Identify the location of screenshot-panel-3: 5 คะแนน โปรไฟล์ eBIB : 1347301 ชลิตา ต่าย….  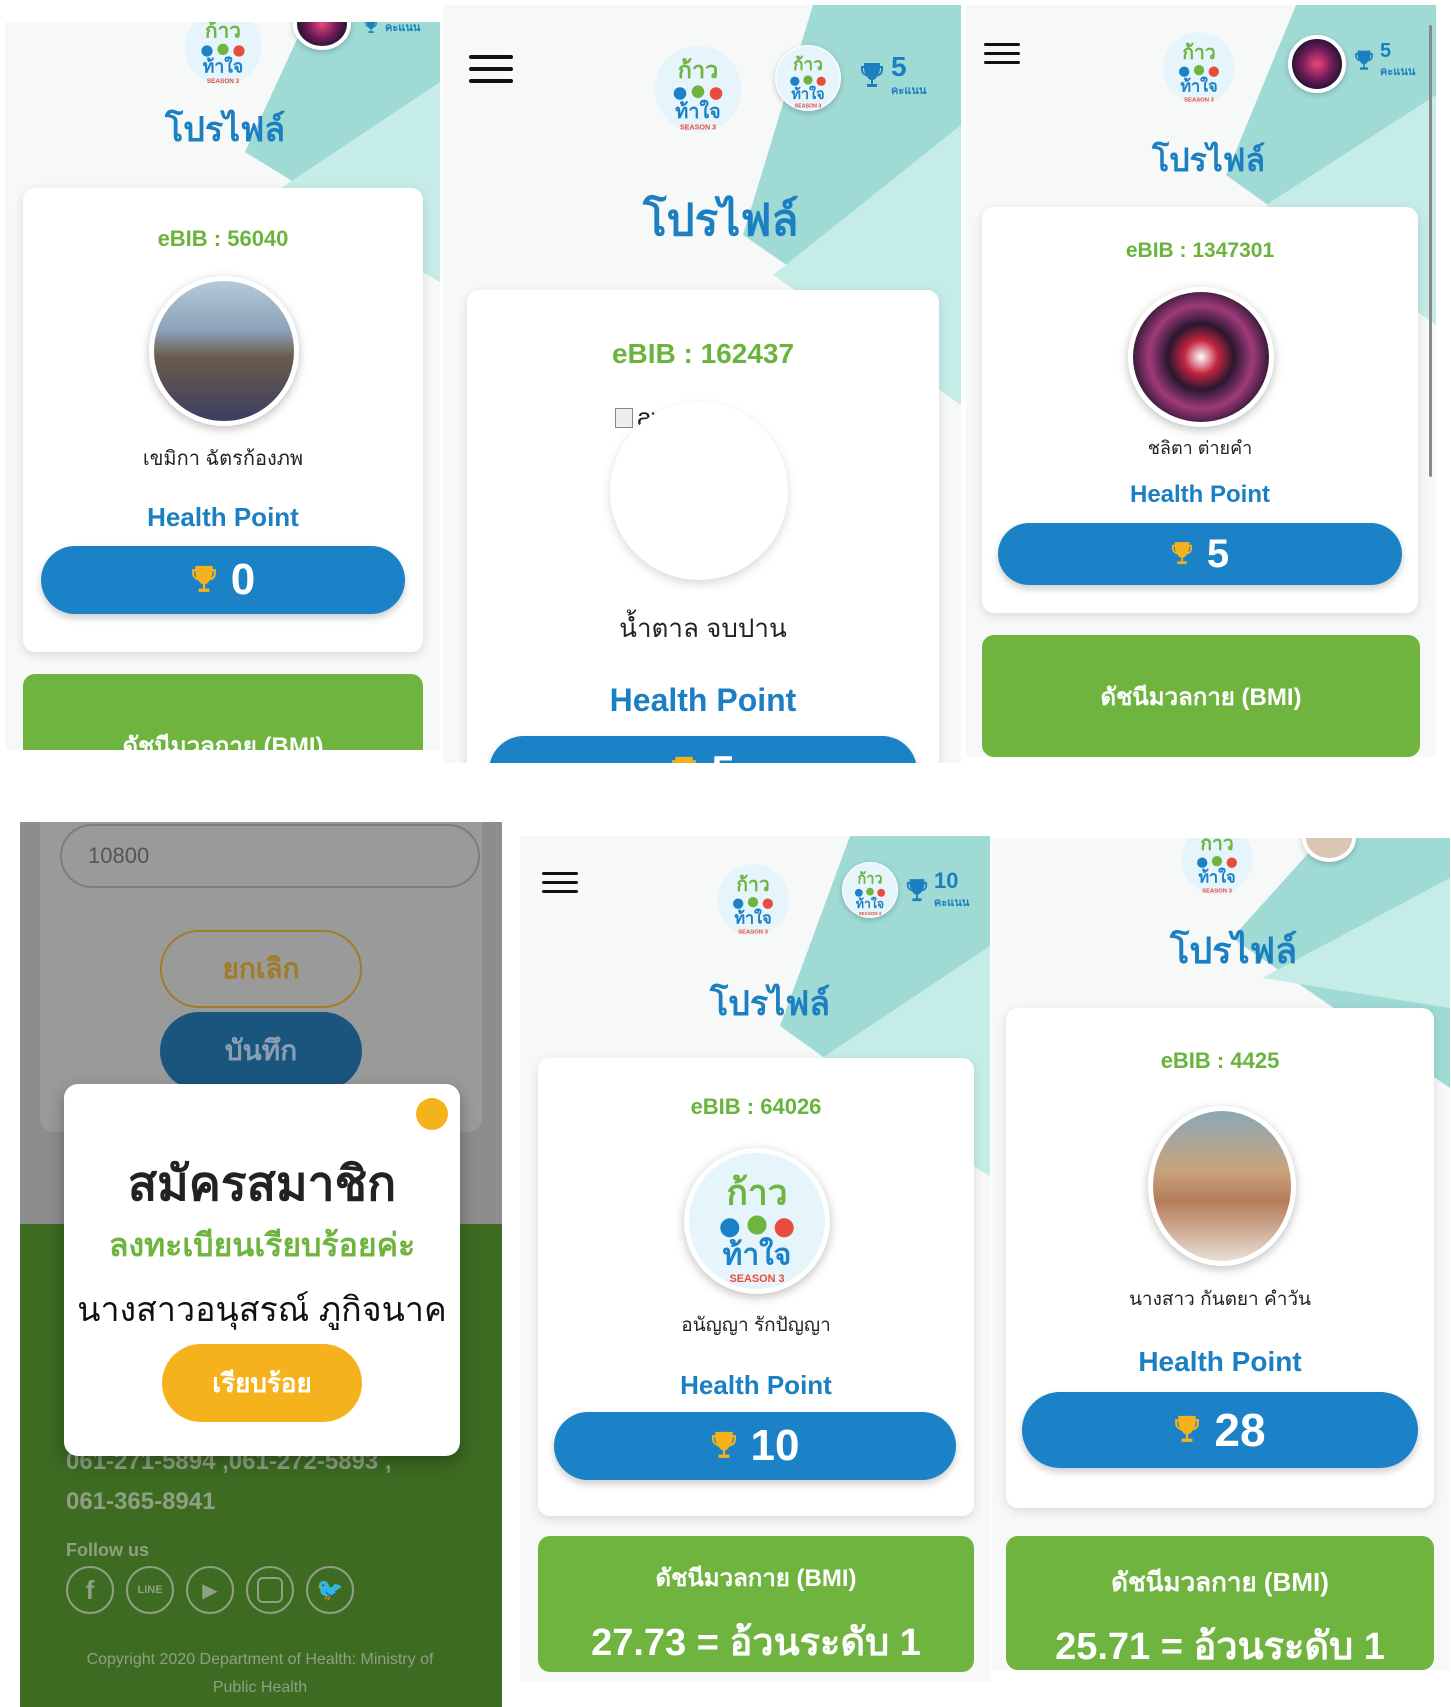
(1201, 381).